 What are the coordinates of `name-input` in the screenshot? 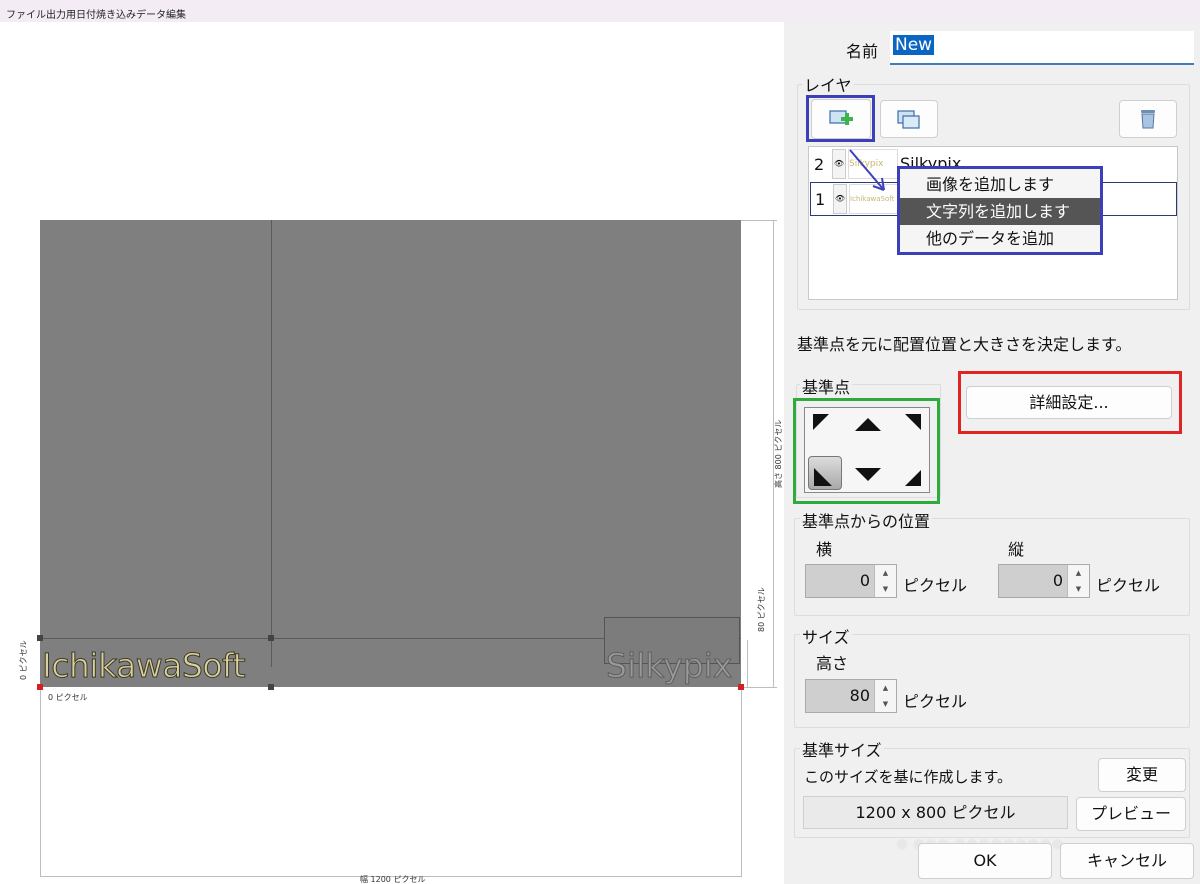 It's located at (1042, 48).